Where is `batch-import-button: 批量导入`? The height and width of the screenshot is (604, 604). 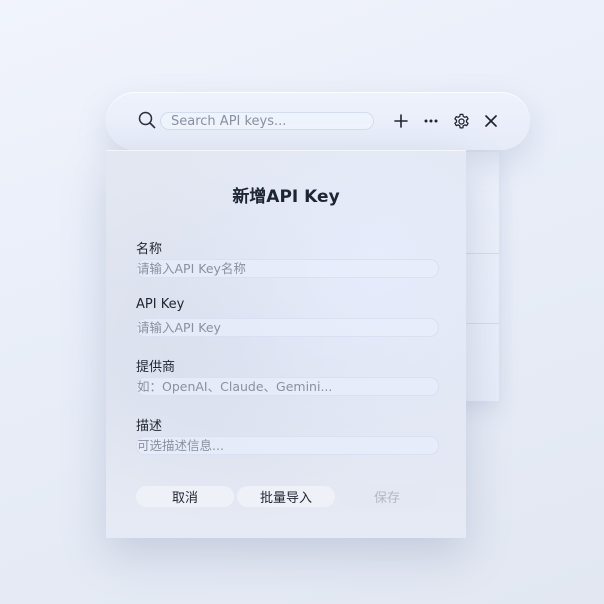 batch-import-button: 批量导入 is located at coordinates (286, 496).